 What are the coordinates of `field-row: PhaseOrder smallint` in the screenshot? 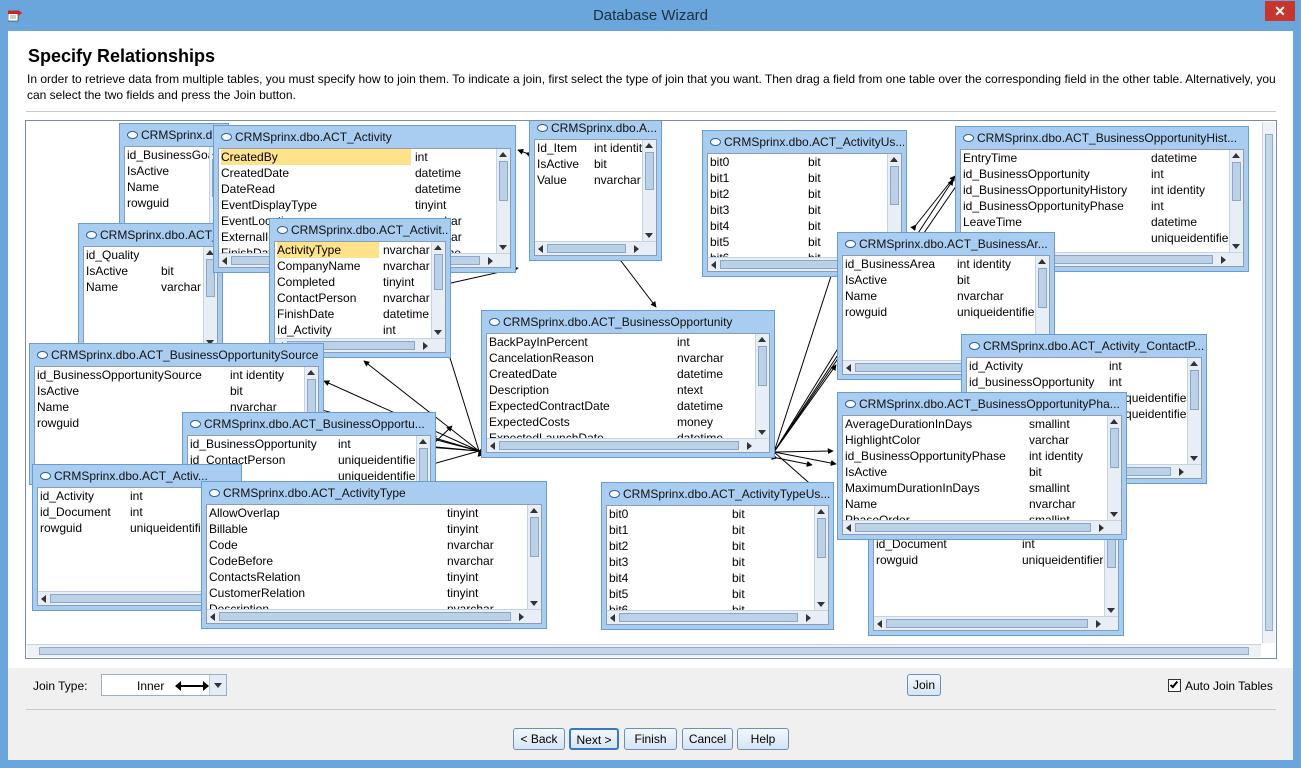 It's located at (975, 516).